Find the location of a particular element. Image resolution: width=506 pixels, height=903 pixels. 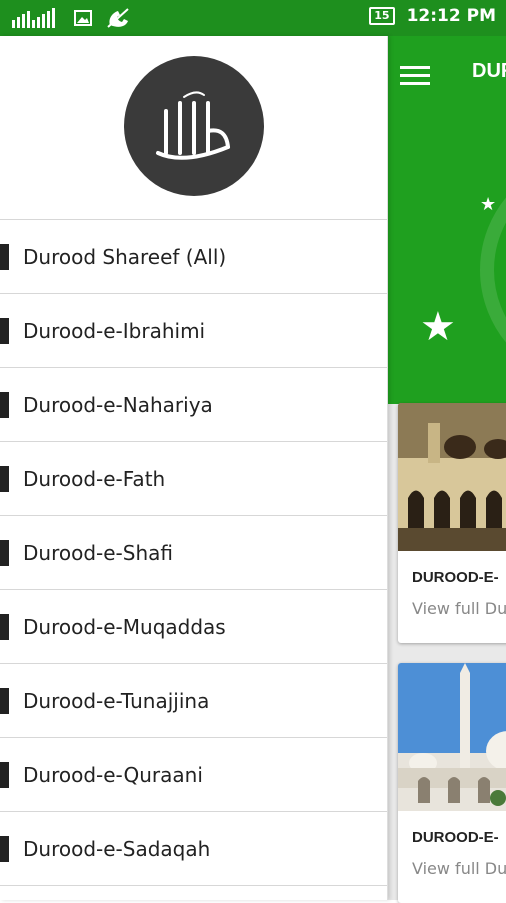

menu-item-durood-e-ibrahimi: Durood-e-Ibrahimi is located at coordinates (193, 331).